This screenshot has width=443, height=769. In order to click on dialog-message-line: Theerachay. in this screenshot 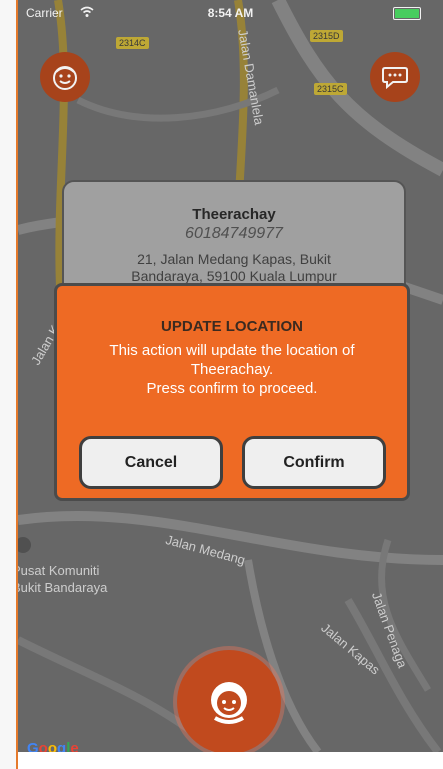, I will do `click(232, 369)`.